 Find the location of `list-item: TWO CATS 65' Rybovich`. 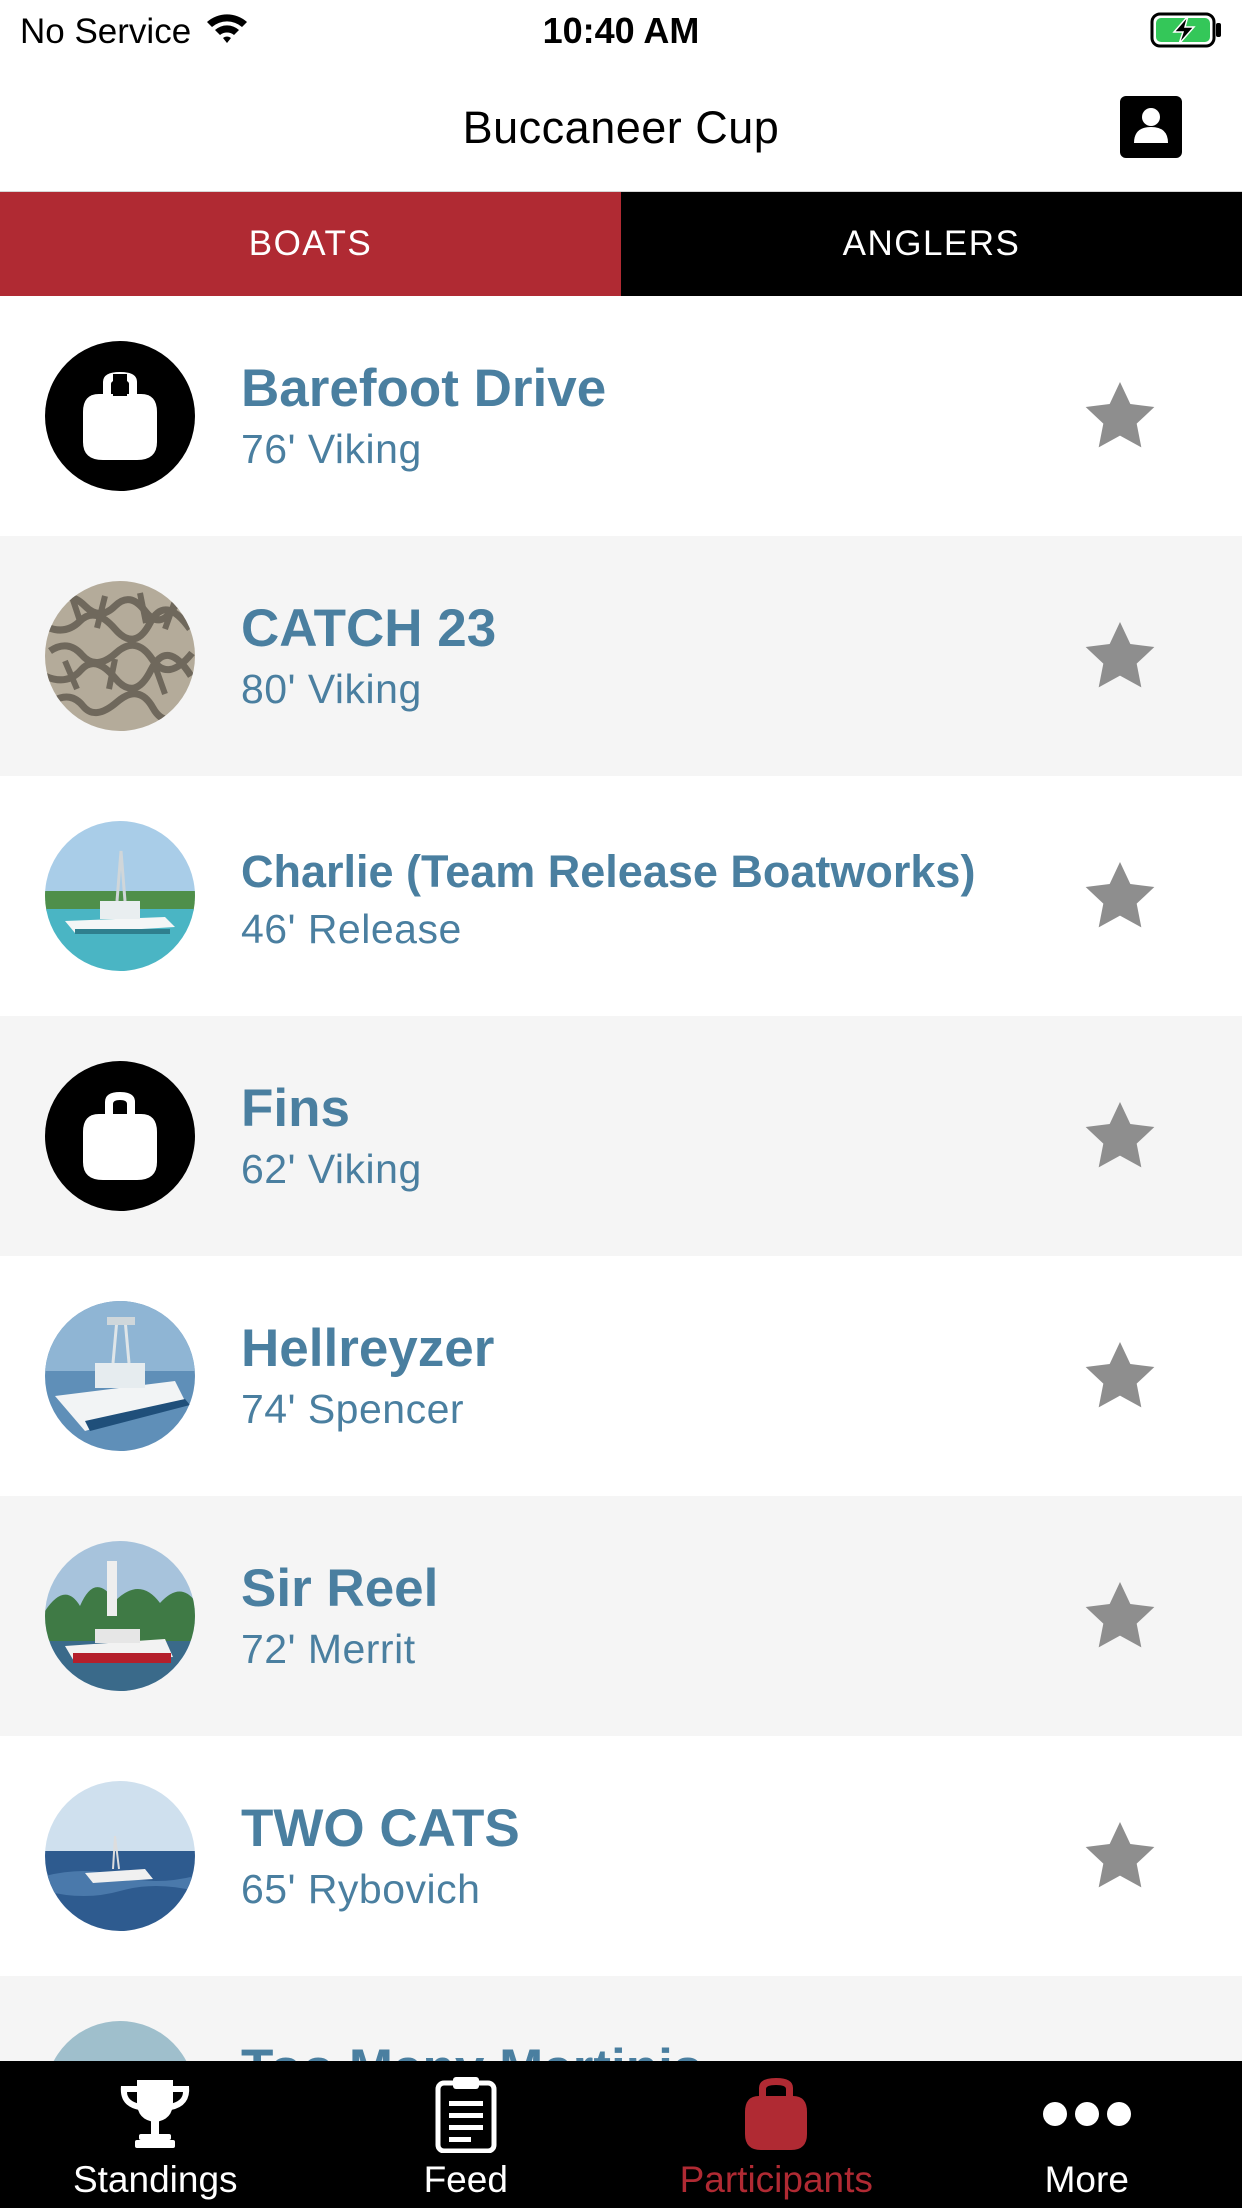

list-item: TWO CATS 65' Rybovich is located at coordinates (621, 1856).